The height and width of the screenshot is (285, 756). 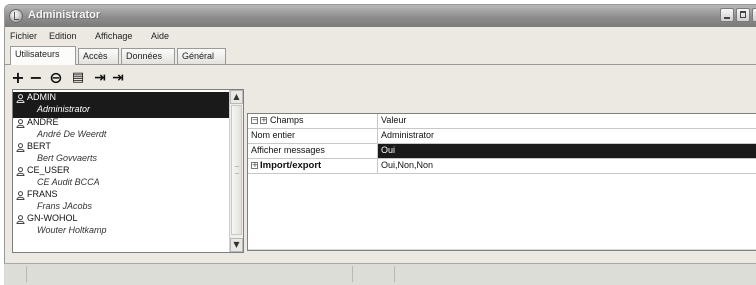 I want to click on column-header-valeur: Valeur, so click(x=393, y=120).